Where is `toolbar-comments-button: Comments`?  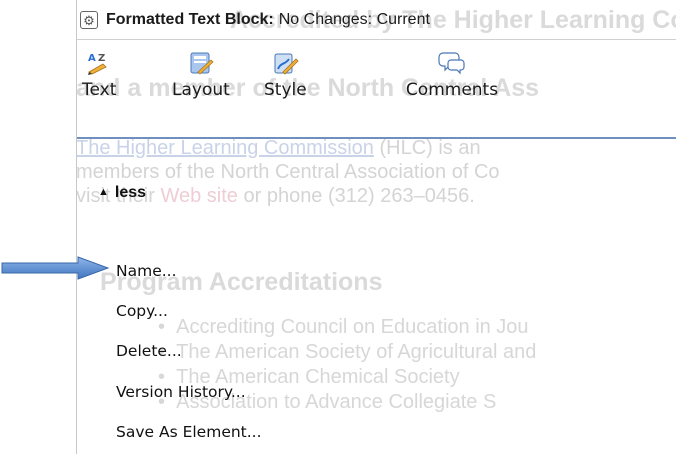 toolbar-comments-button: Comments is located at coordinates (452, 75).